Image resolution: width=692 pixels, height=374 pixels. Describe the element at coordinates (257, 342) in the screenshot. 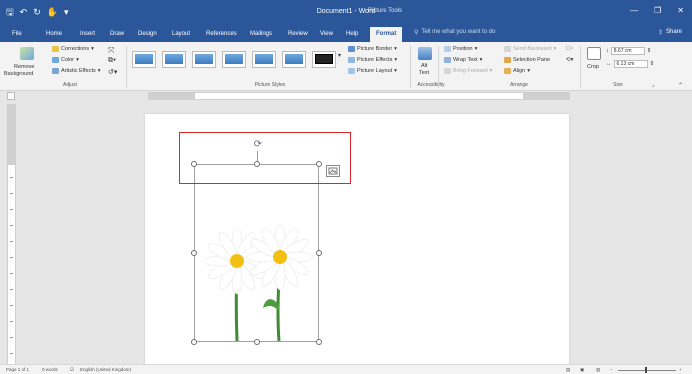

I see `resize-handle-bottom` at that location.